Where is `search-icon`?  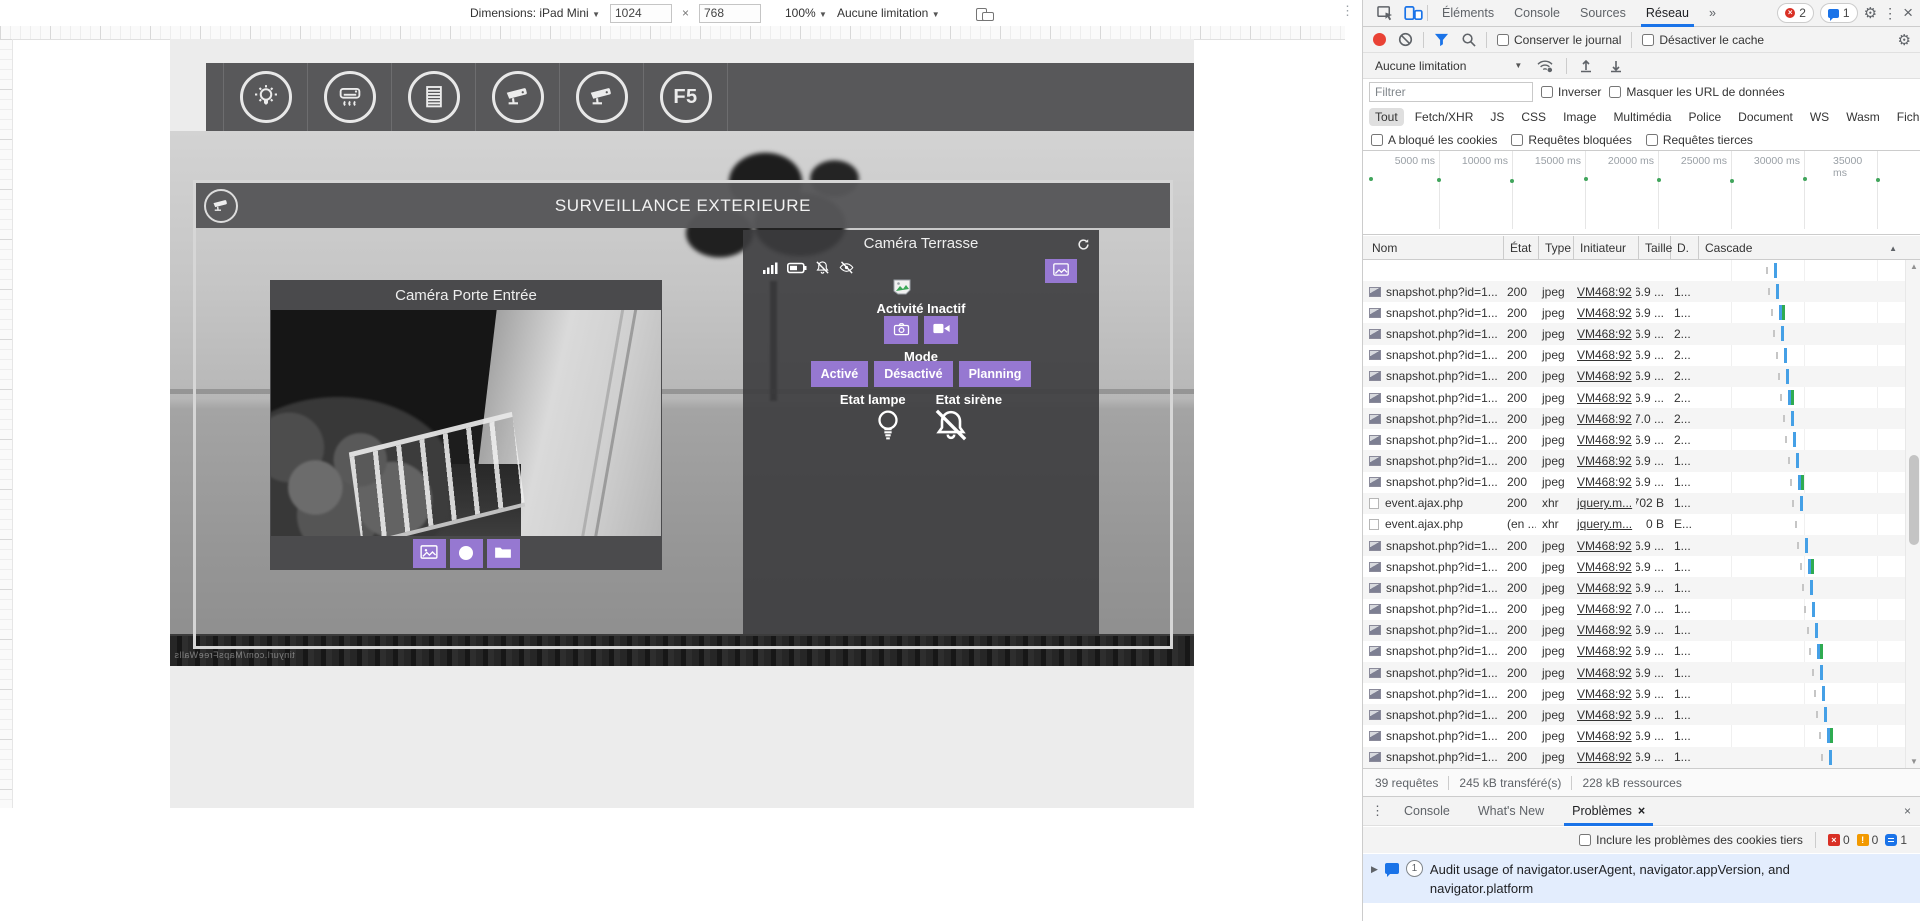 search-icon is located at coordinates (1468, 39).